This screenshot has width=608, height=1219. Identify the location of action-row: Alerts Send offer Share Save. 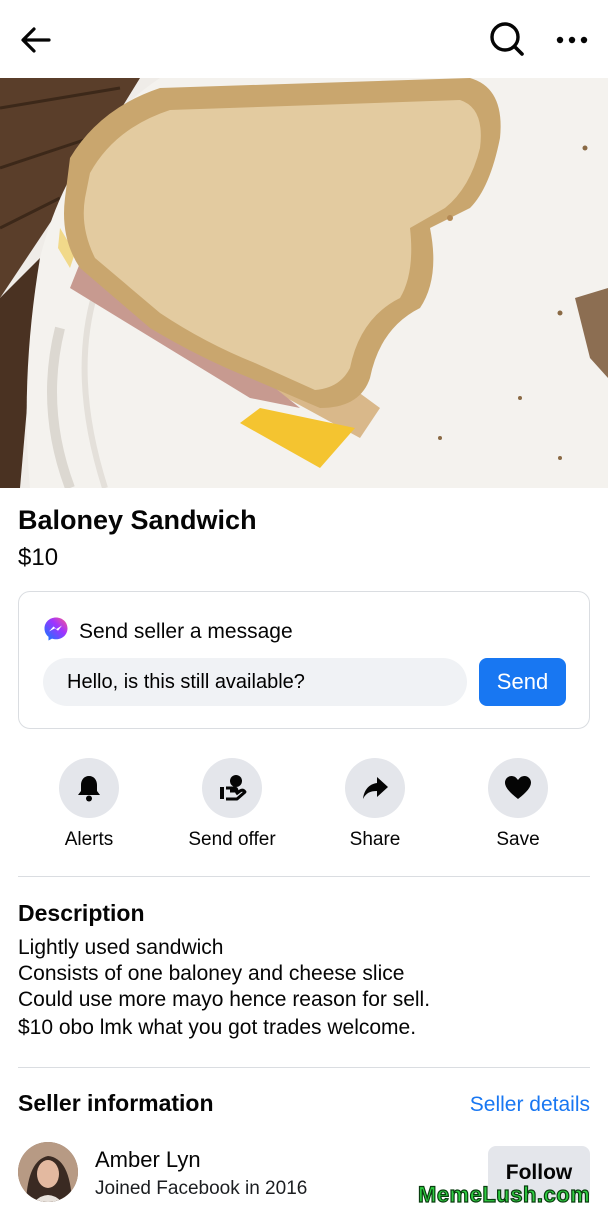
(304, 808).